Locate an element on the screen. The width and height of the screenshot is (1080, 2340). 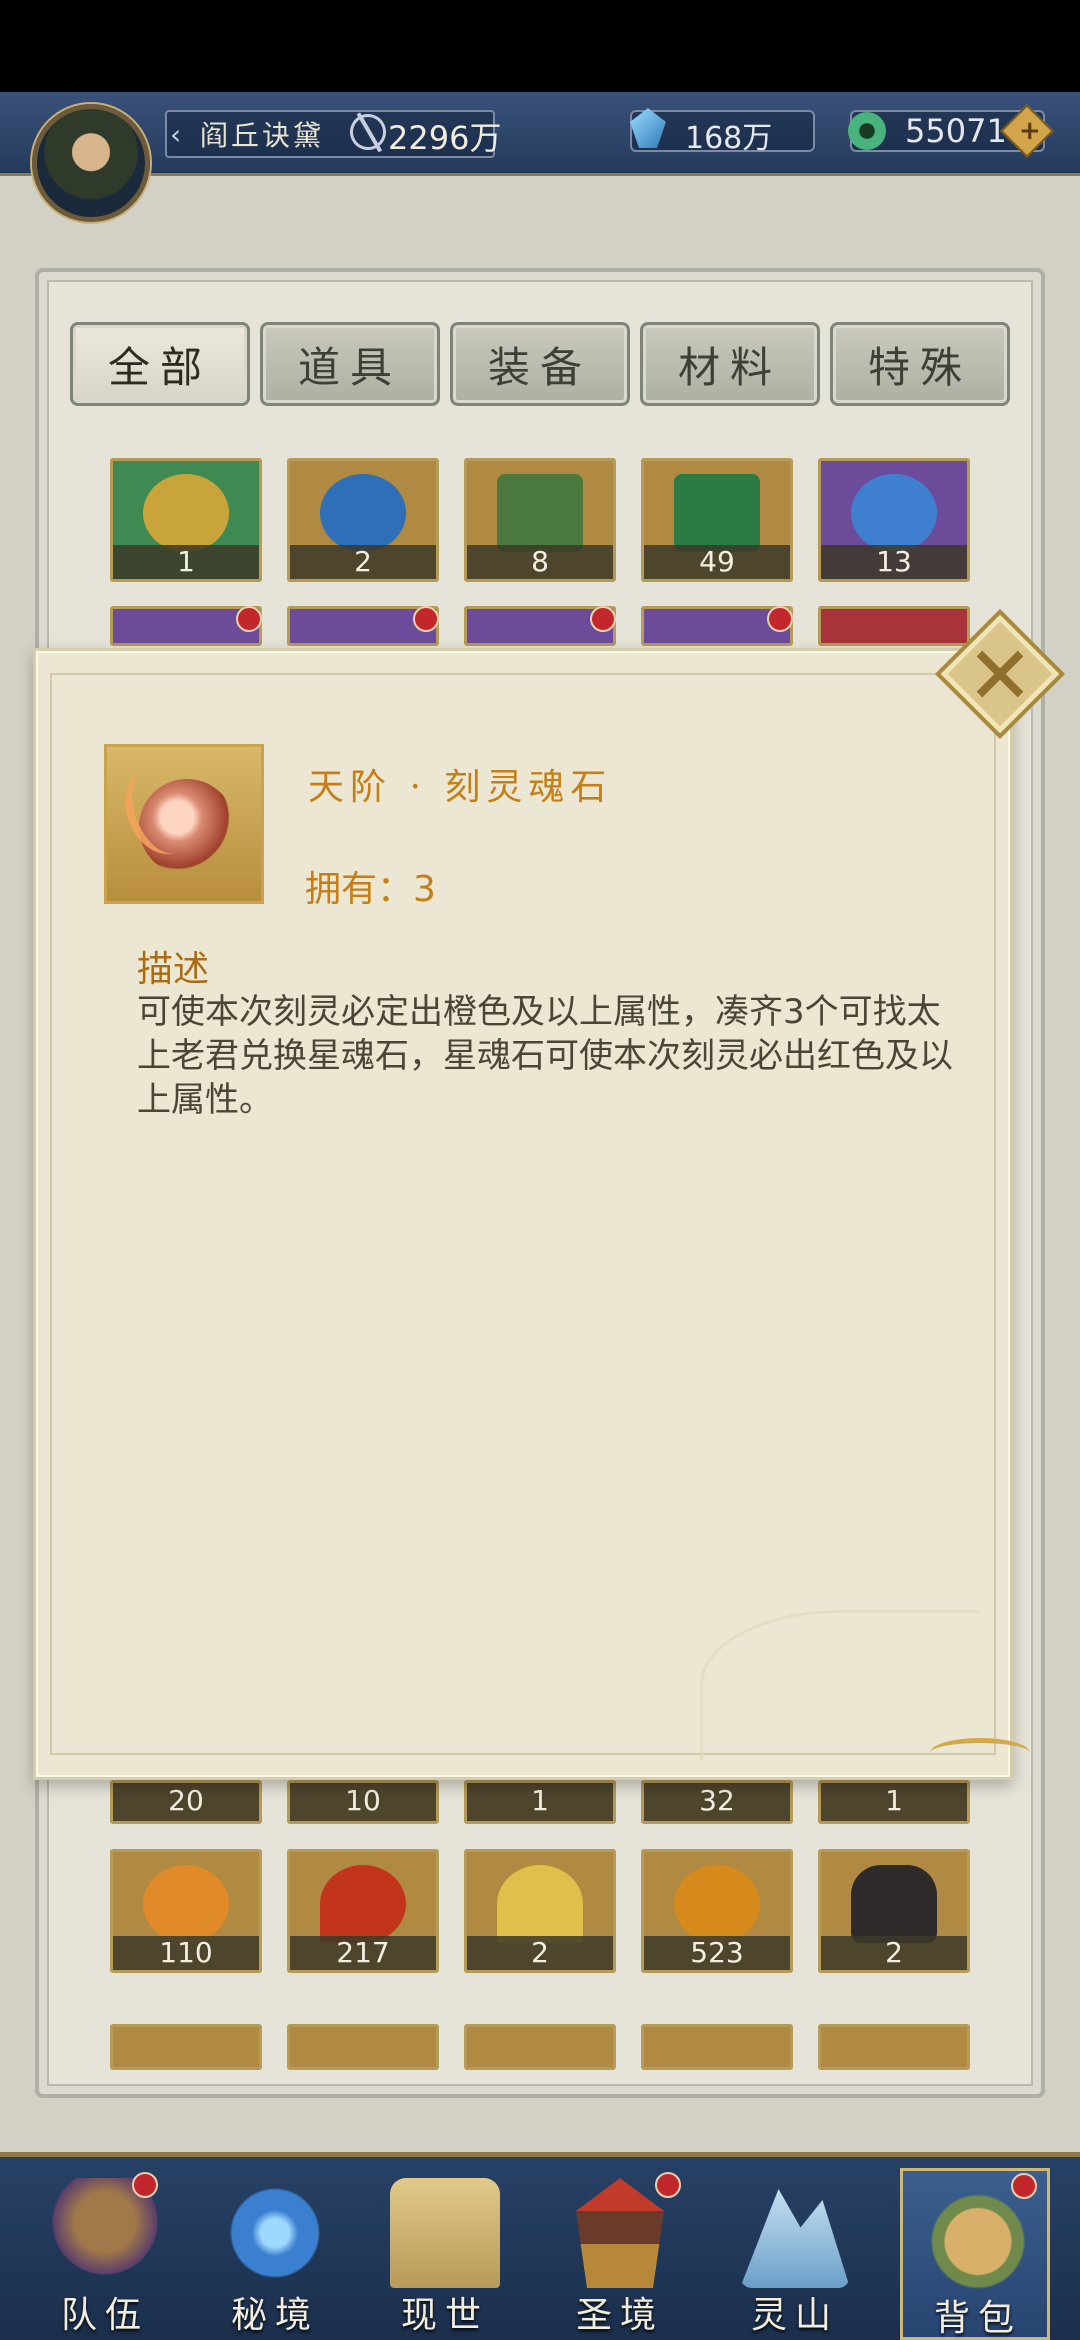
inventory-slot: 13 is located at coordinates (894, 520).